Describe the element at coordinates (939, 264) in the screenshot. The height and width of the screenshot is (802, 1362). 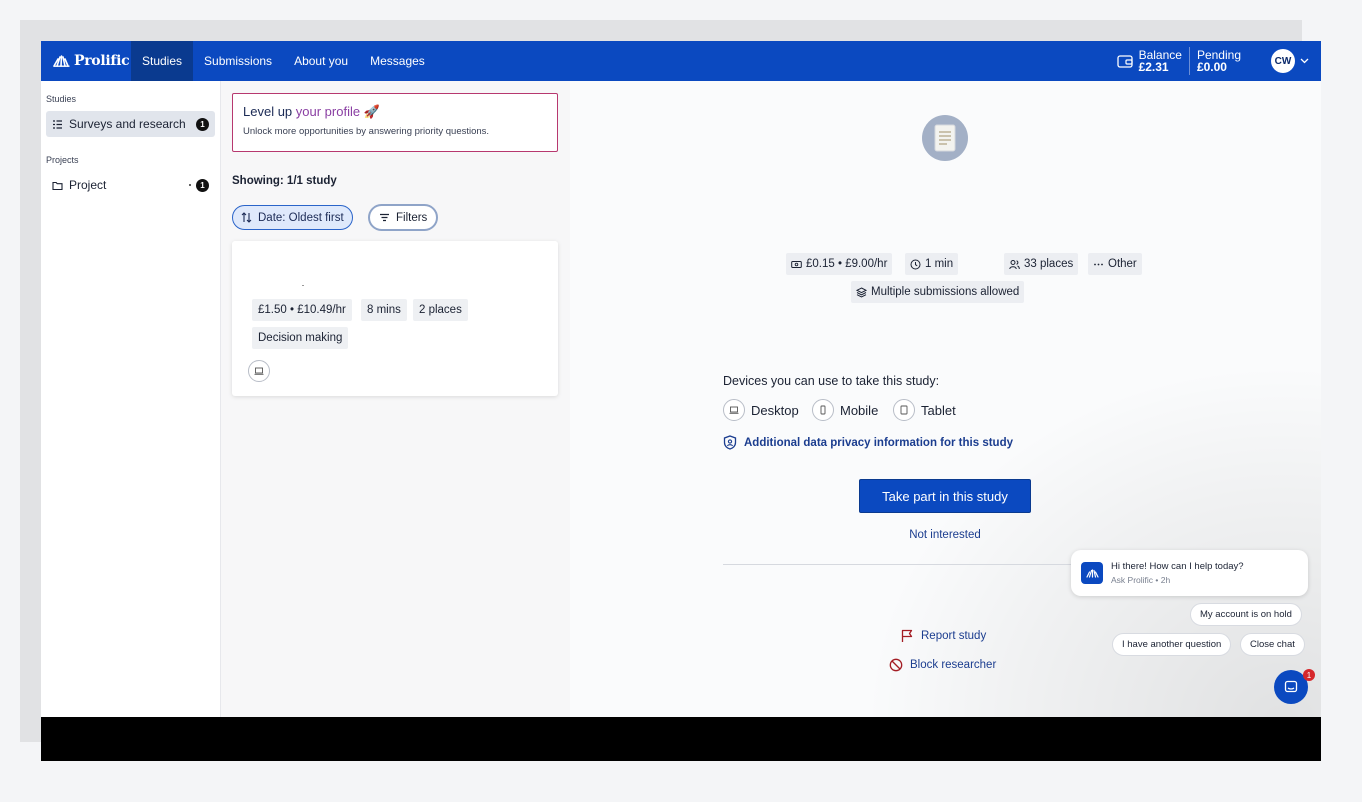
I see `duration-text: 1 min` at that location.